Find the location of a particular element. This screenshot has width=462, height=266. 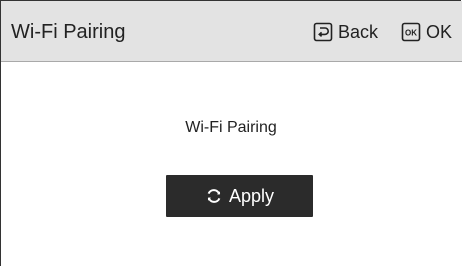

back-button: Back is located at coordinates (345, 32).